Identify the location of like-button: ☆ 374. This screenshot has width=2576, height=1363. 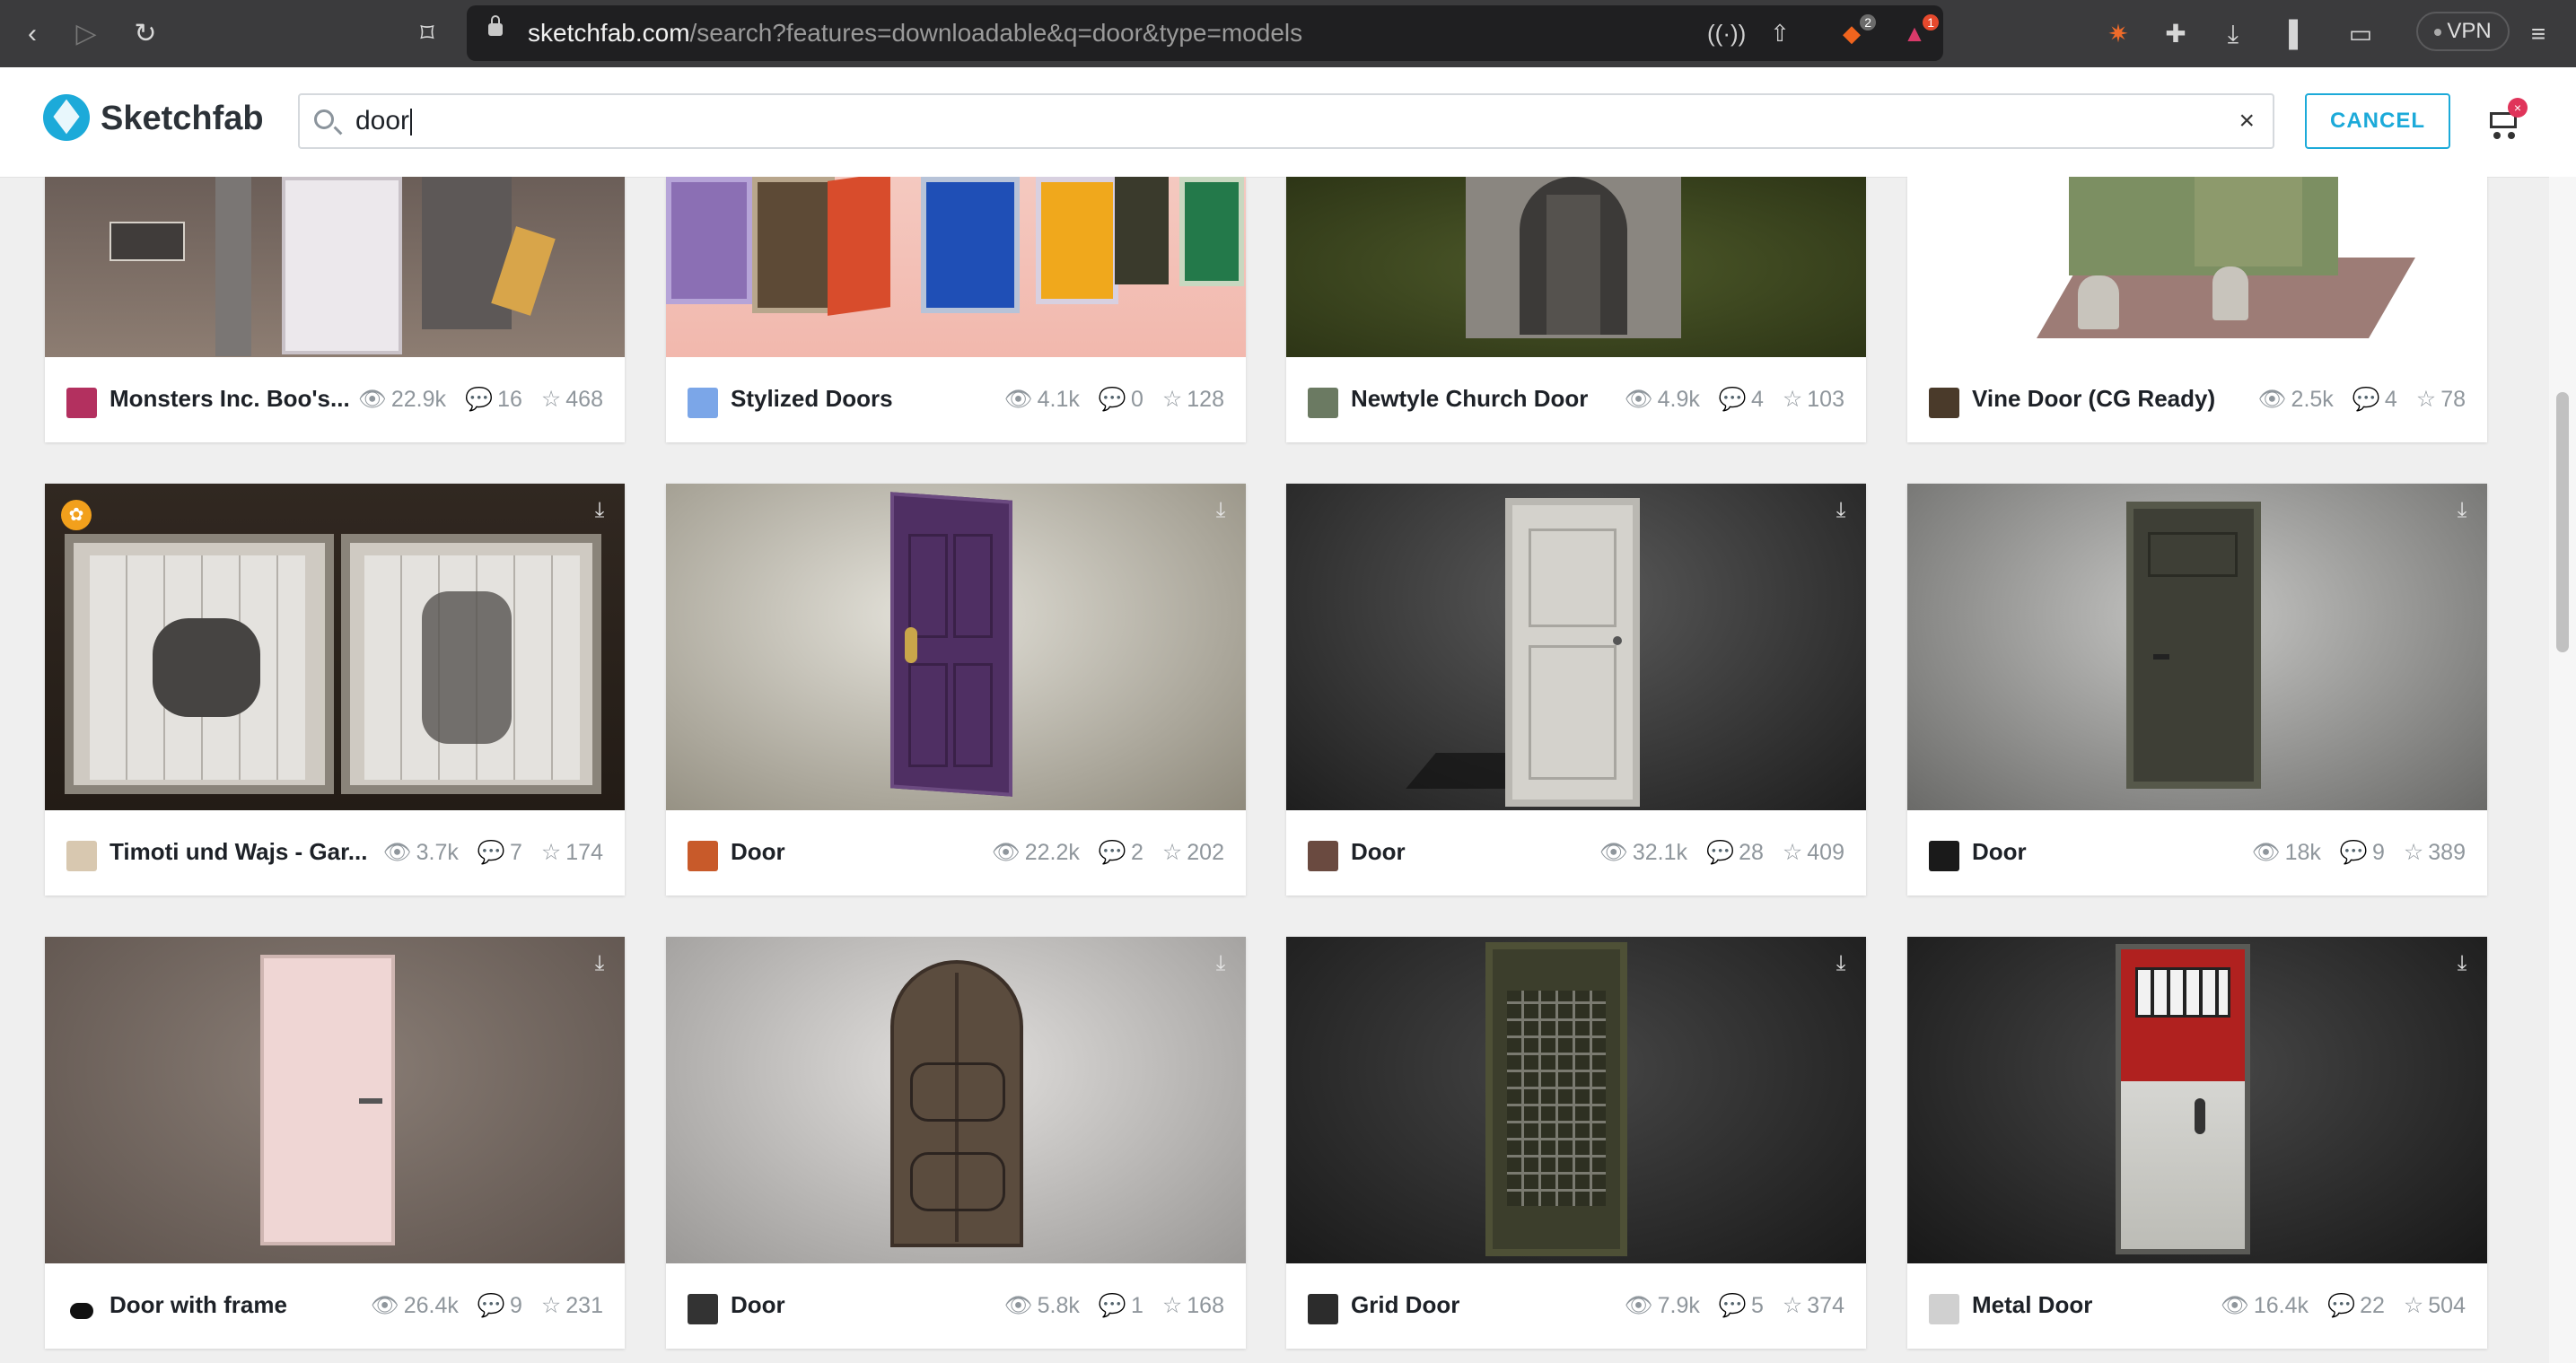
(1813, 1306).